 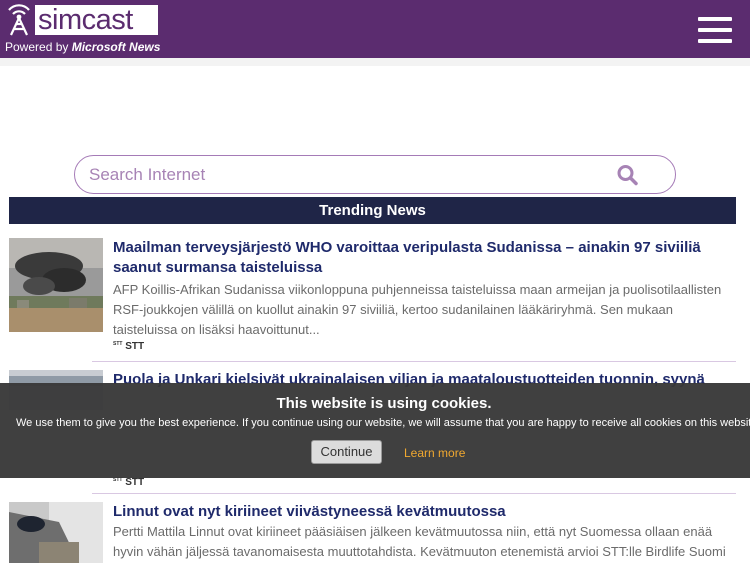 What do you see at coordinates (628, 175) in the screenshot?
I see `search-icon` at bounding box center [628, 175].